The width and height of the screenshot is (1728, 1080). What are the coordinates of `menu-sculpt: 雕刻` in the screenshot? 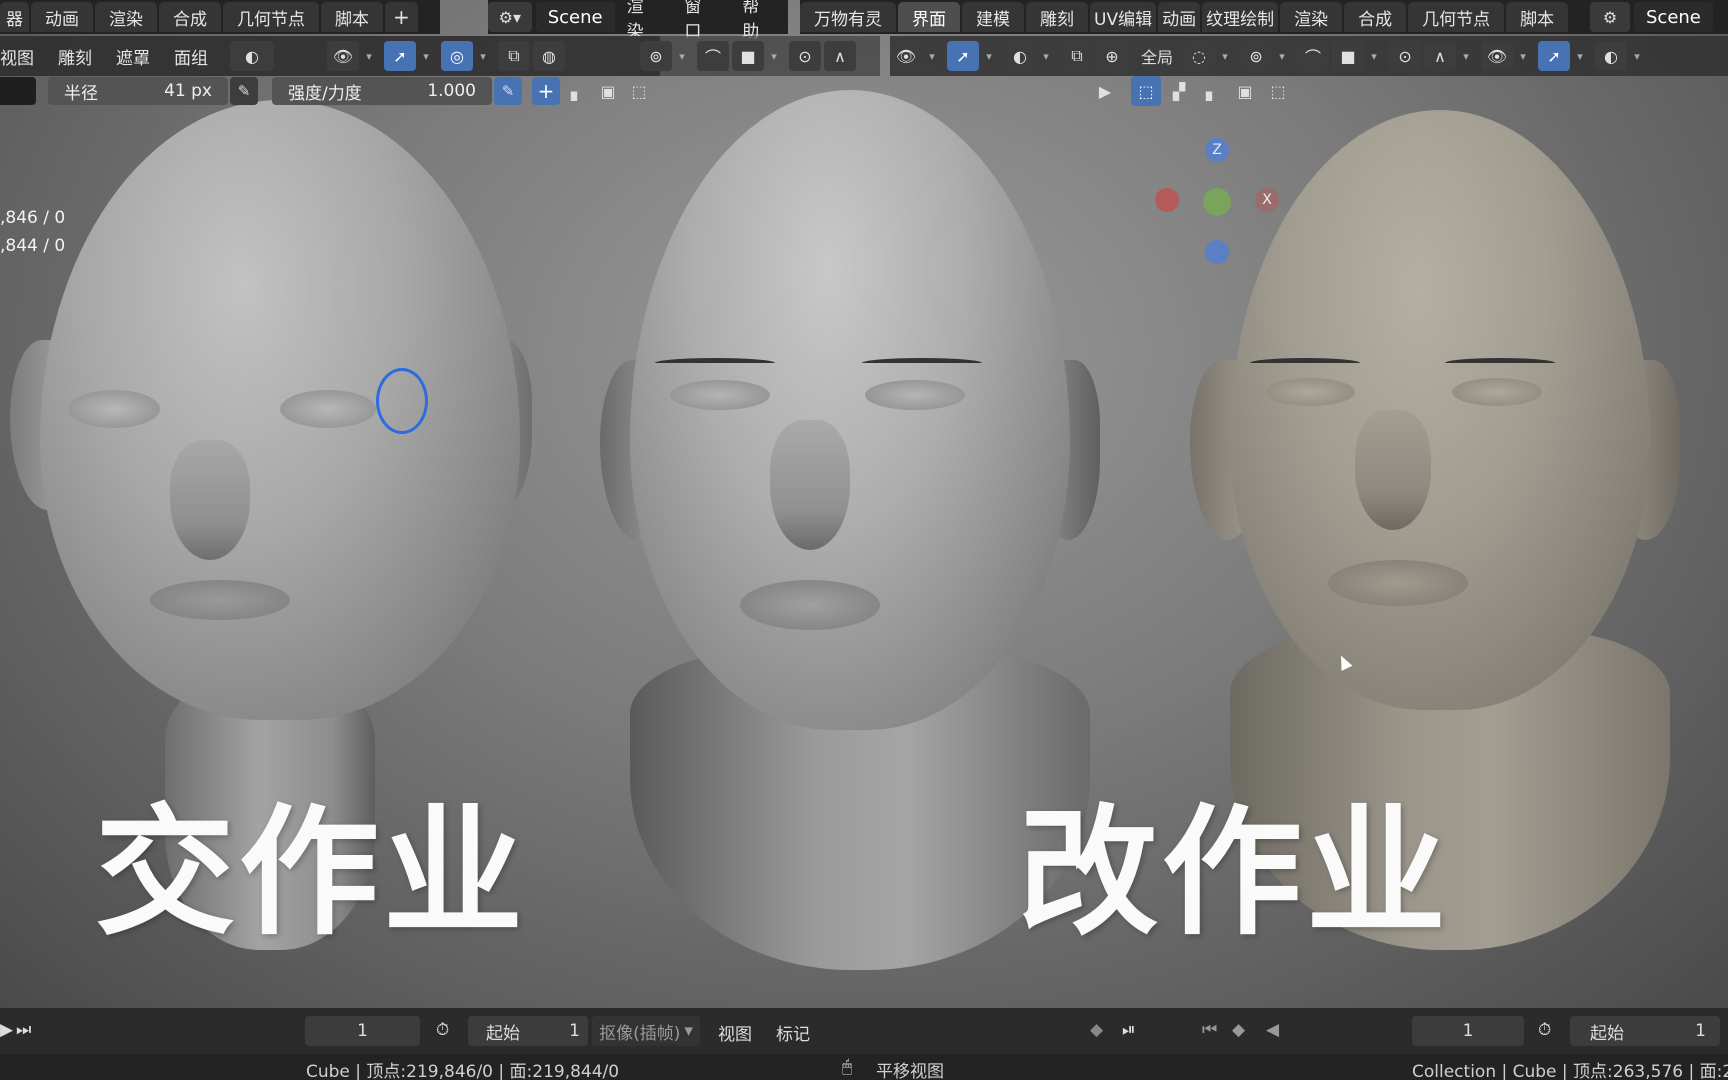 It's located at (75, 56).